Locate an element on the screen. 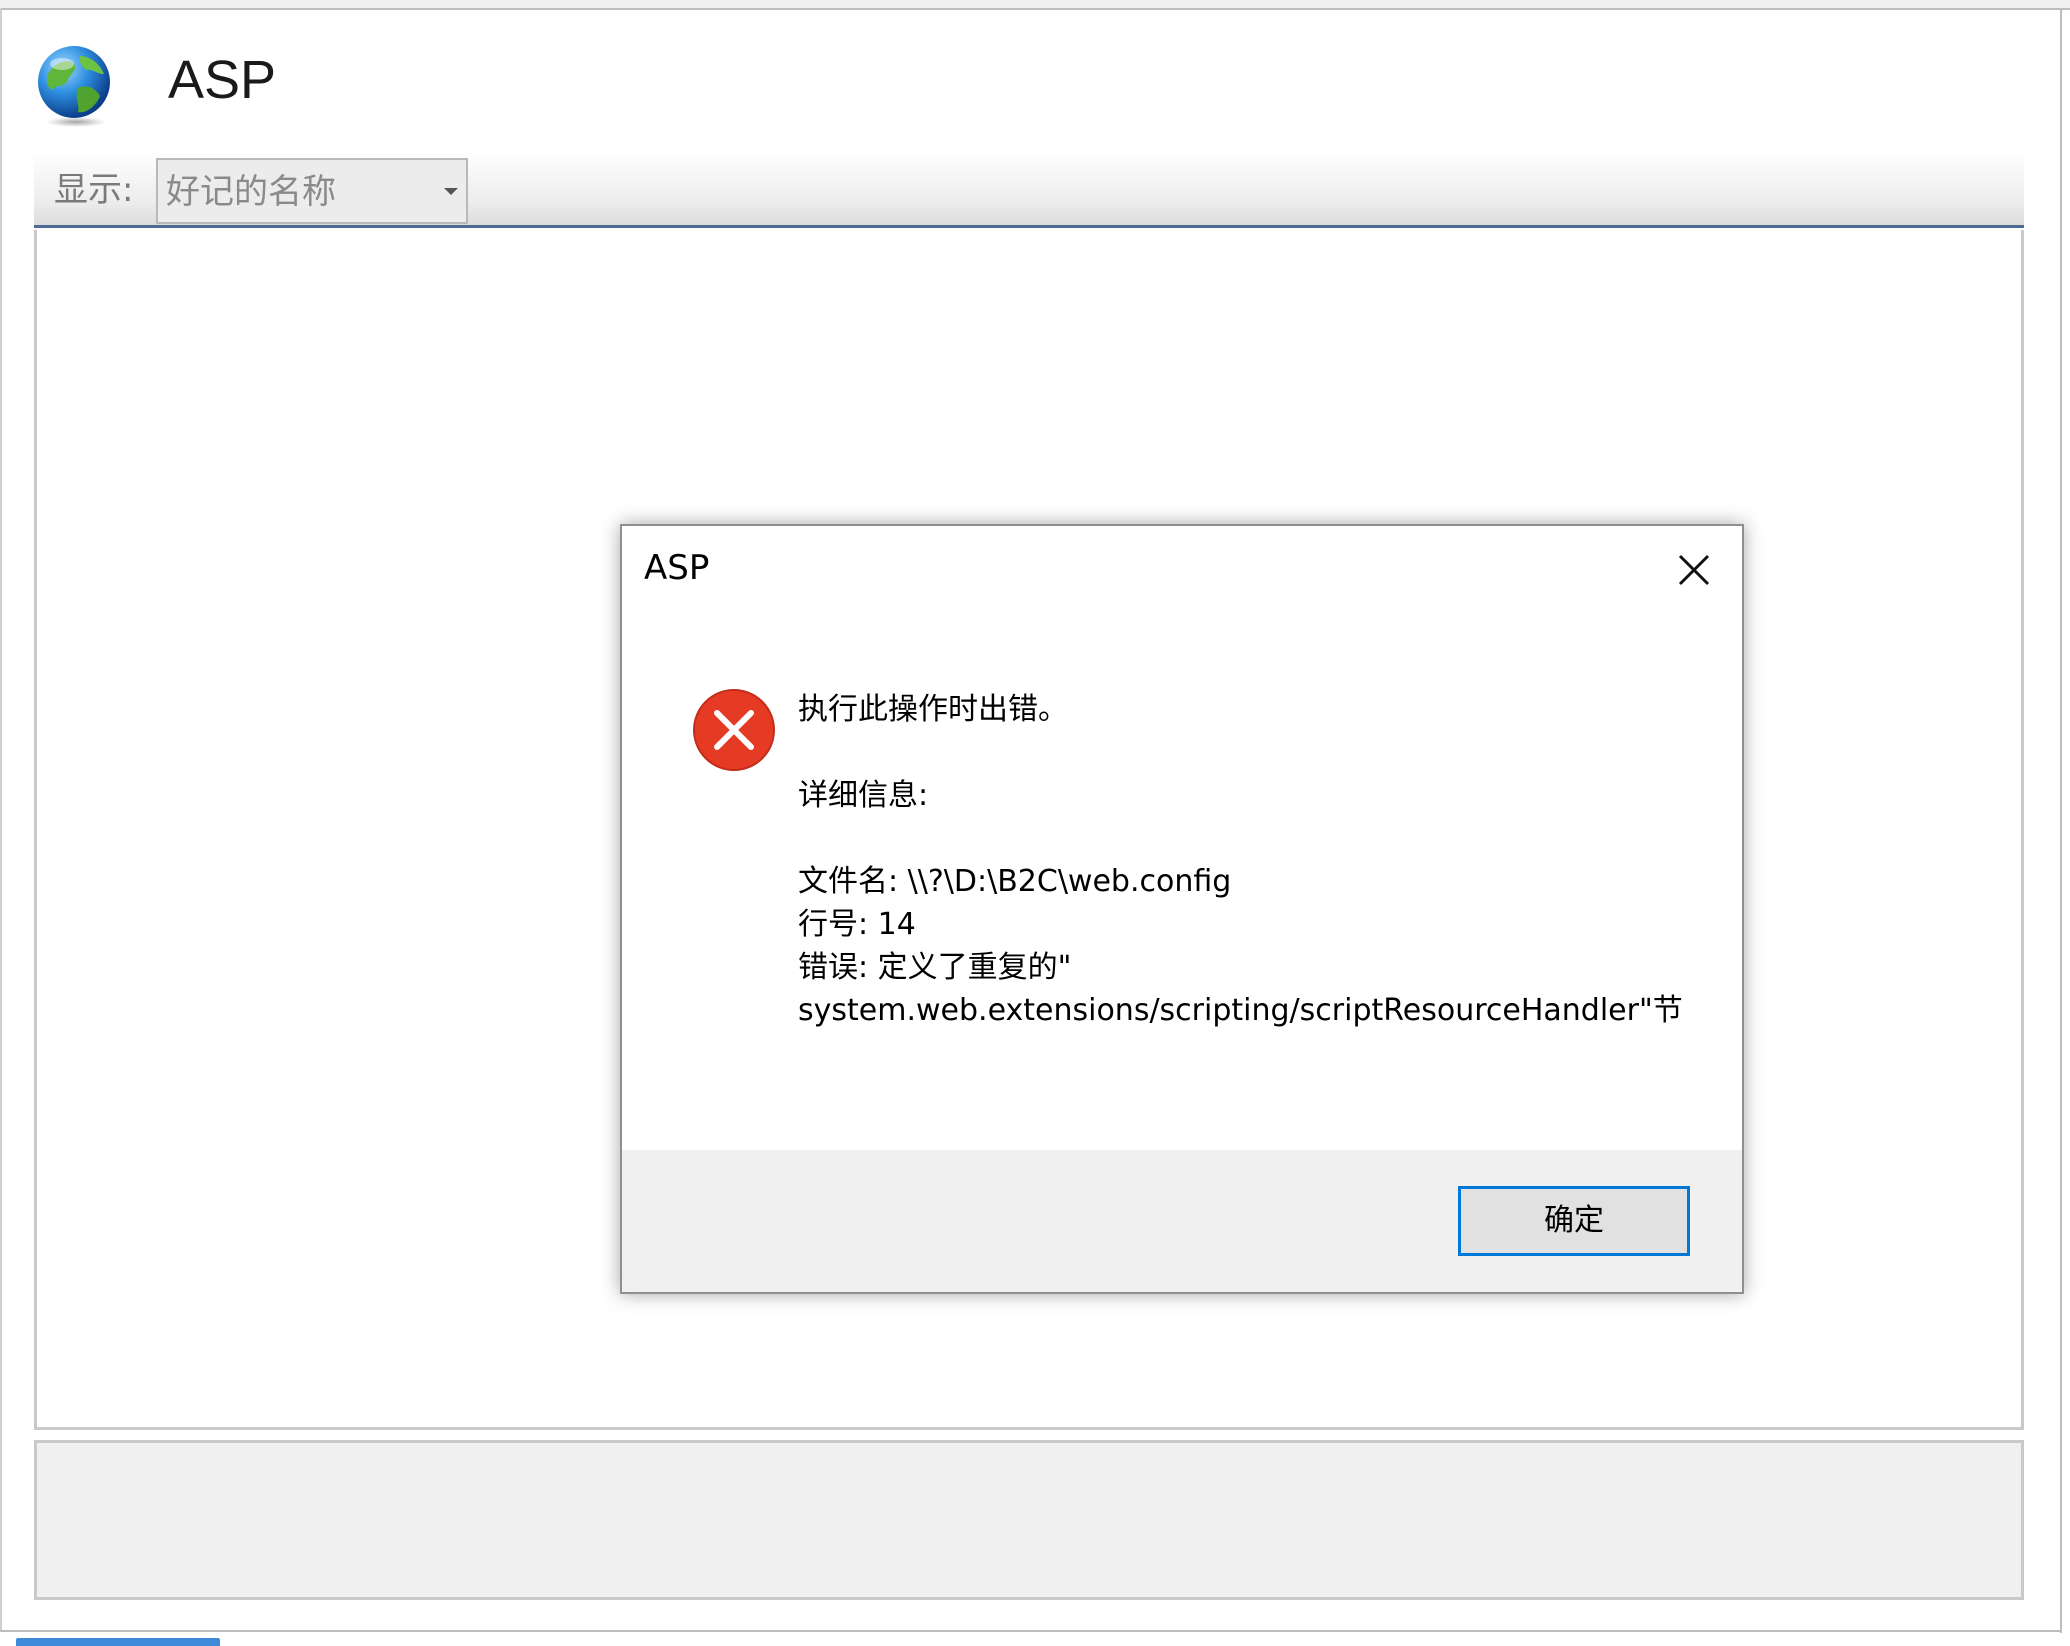  status-pane is located at coordinates (1029, 1520).